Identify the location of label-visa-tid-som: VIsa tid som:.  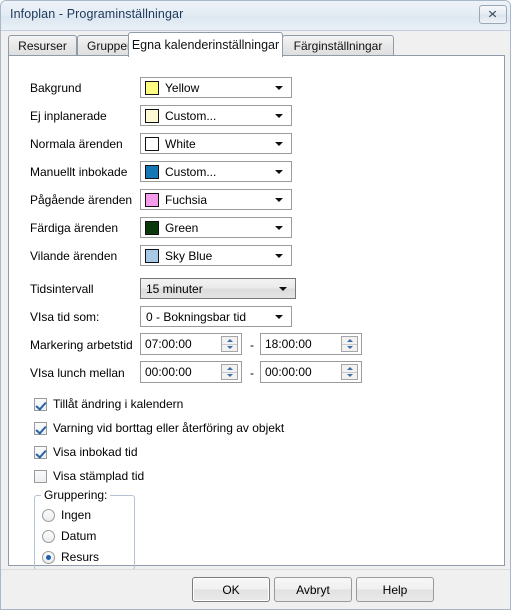
(65, 317).